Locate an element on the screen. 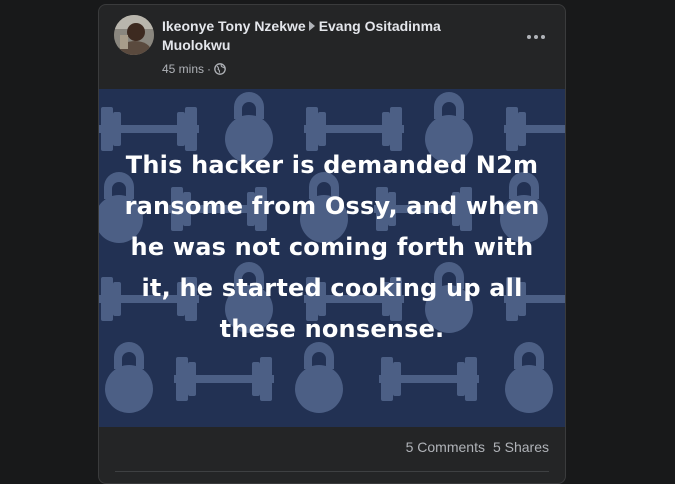  post-time: 45 mins is located at coordinates (183, 69).